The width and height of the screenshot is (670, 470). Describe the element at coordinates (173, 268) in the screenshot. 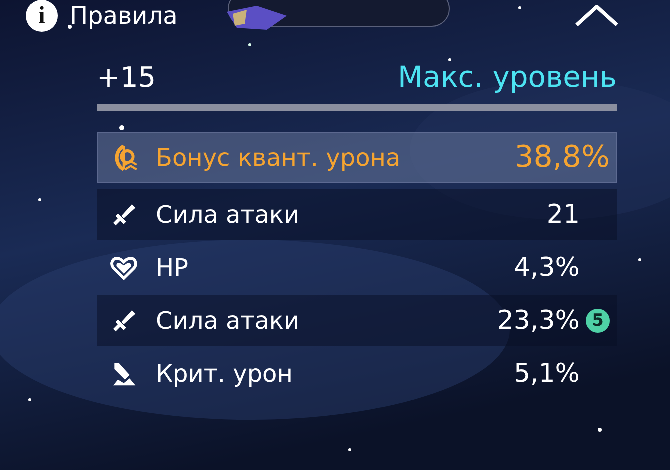

I see `stat-name: HP` at that location.